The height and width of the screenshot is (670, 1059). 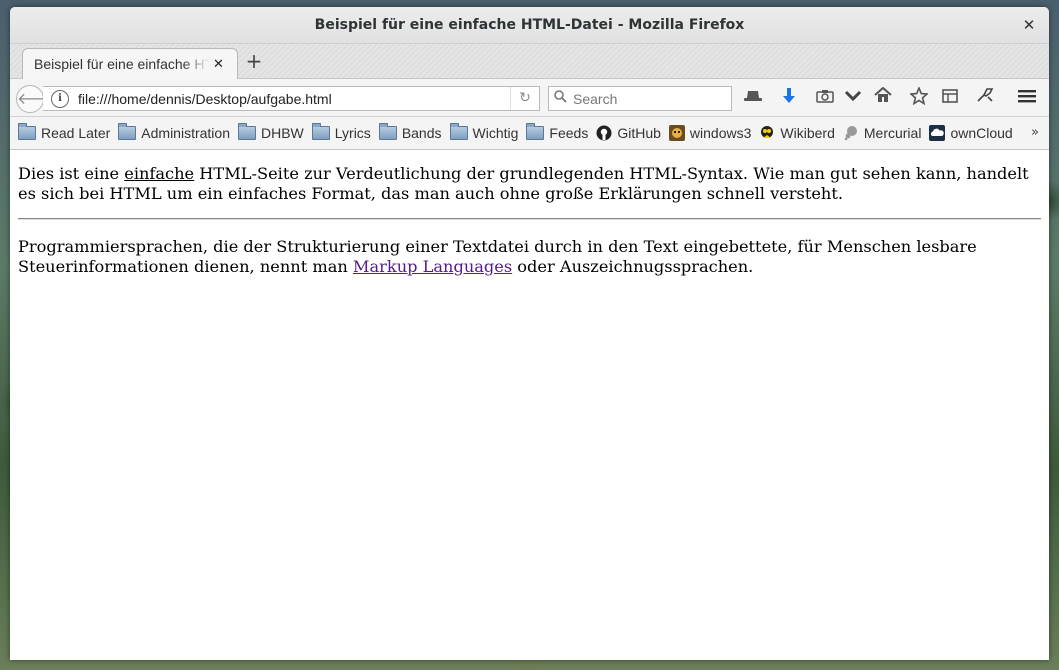 What do you see at coordinates (604, 133) in the screenshot?
I see `github-icon` at bounding box center [604, 133].